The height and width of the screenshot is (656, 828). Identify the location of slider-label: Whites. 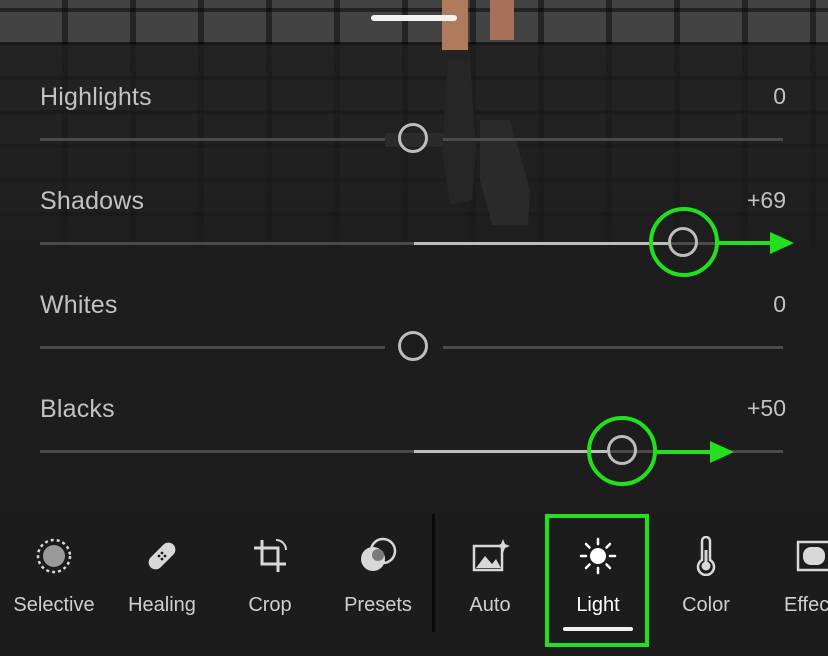
(79, 305).